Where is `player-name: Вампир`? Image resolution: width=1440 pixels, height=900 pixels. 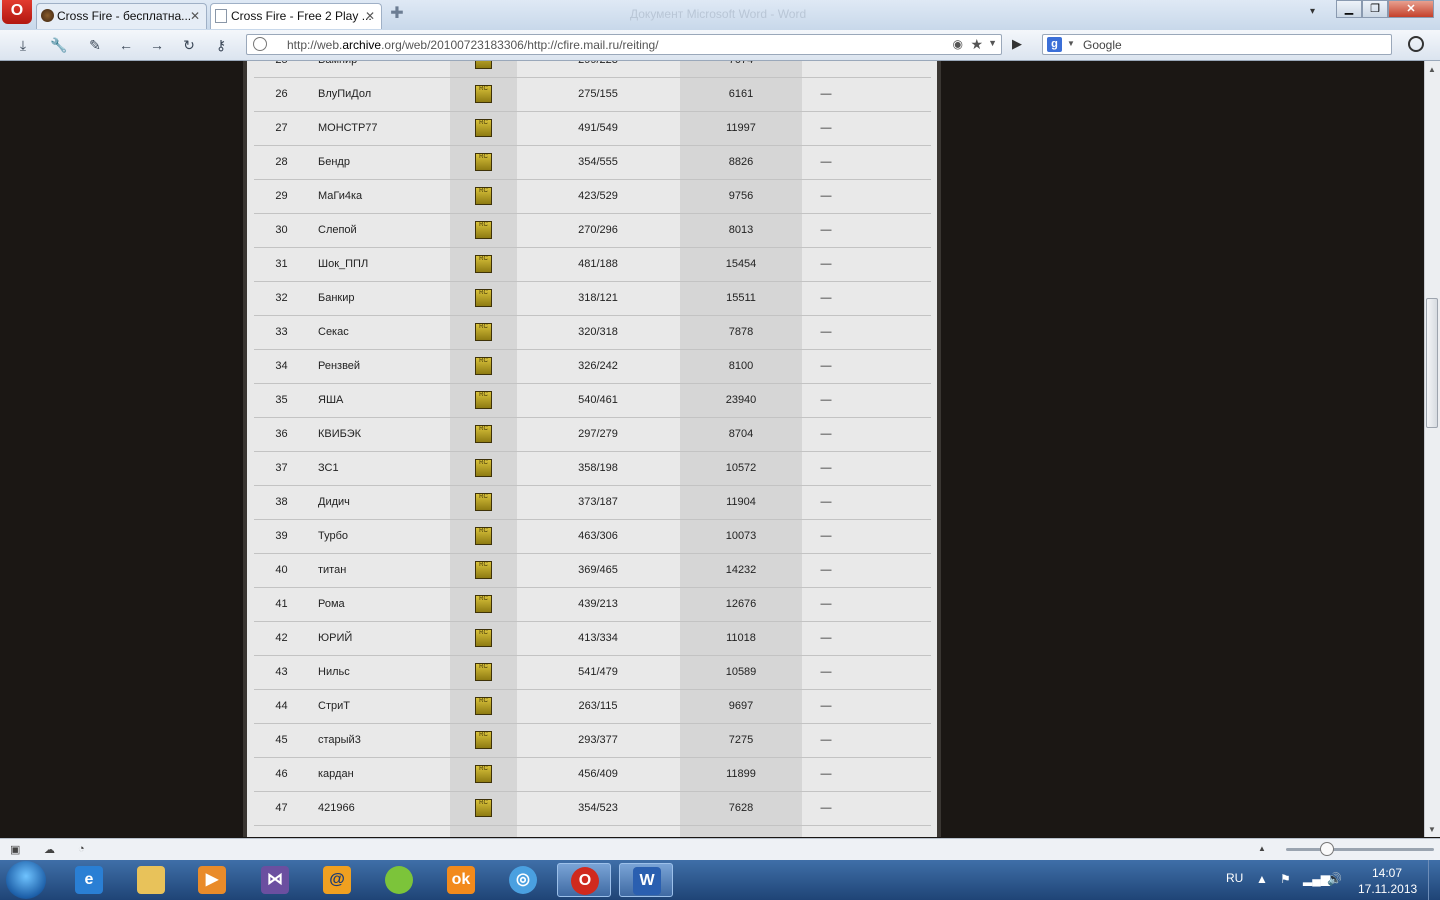
player-name: Вампир is located at coordinates (337, 69).